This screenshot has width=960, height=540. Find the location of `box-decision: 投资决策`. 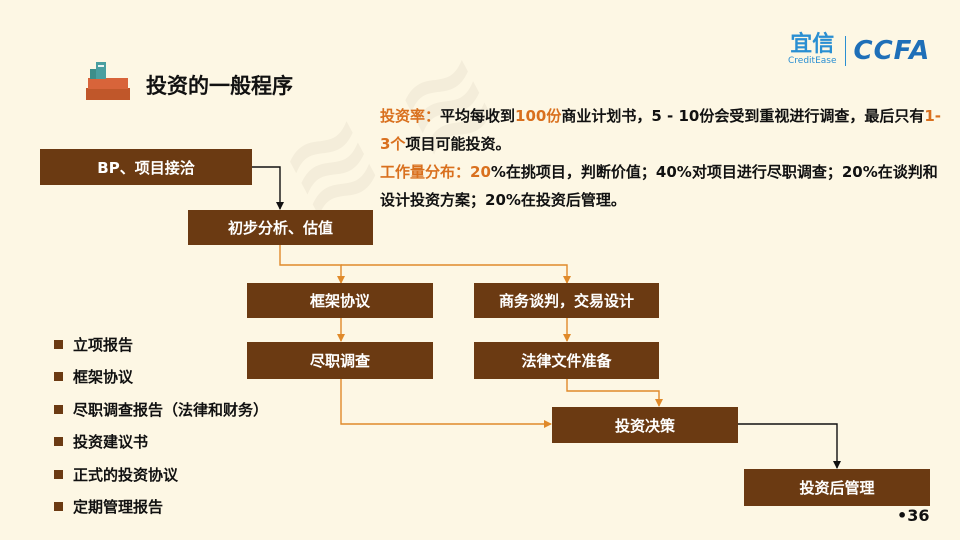

box-decision: 投资决策 is located at coordinates (645, 425).